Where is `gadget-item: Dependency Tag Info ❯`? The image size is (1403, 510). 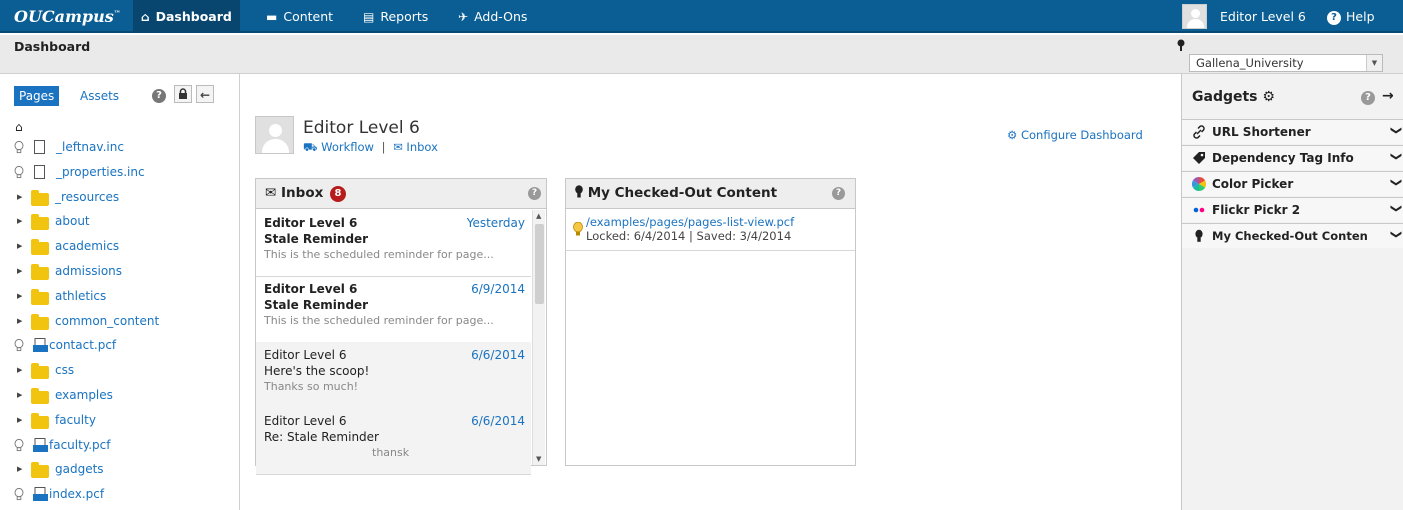
gadget-item: Dependency Tag Info ❯ is located at coordinates (1292, 157).